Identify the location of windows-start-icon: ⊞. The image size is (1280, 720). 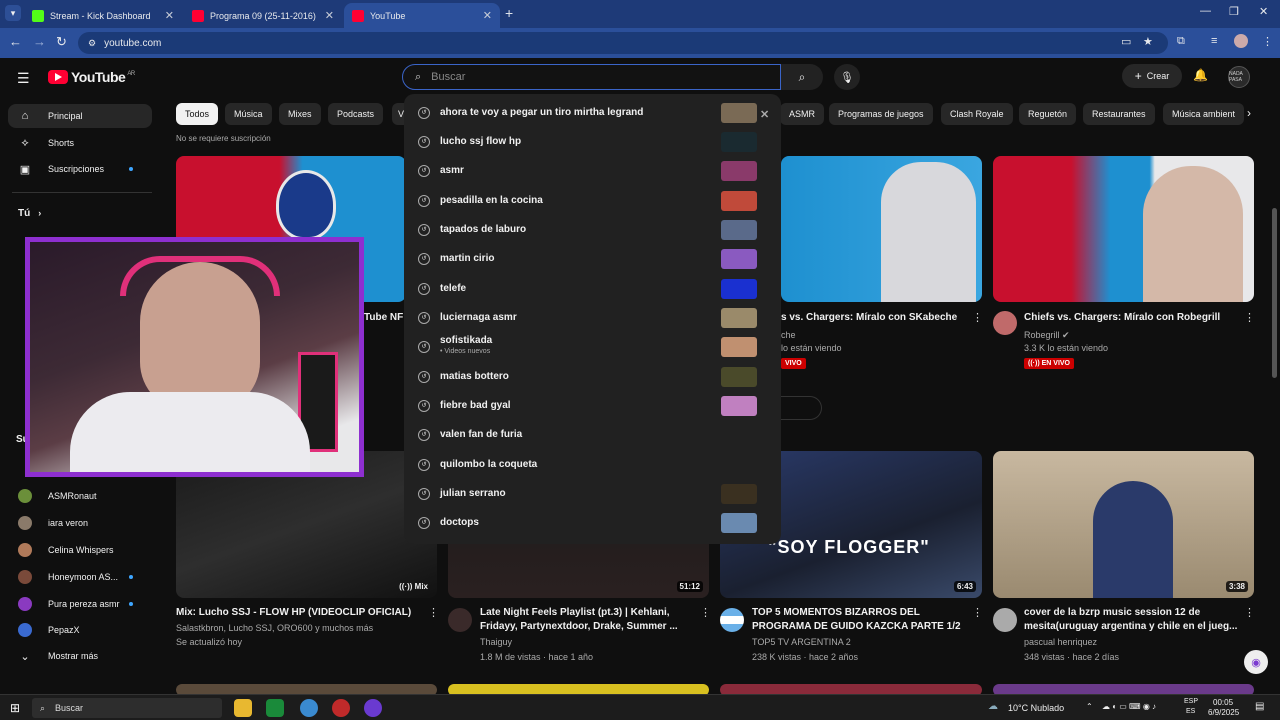
(15, 708).